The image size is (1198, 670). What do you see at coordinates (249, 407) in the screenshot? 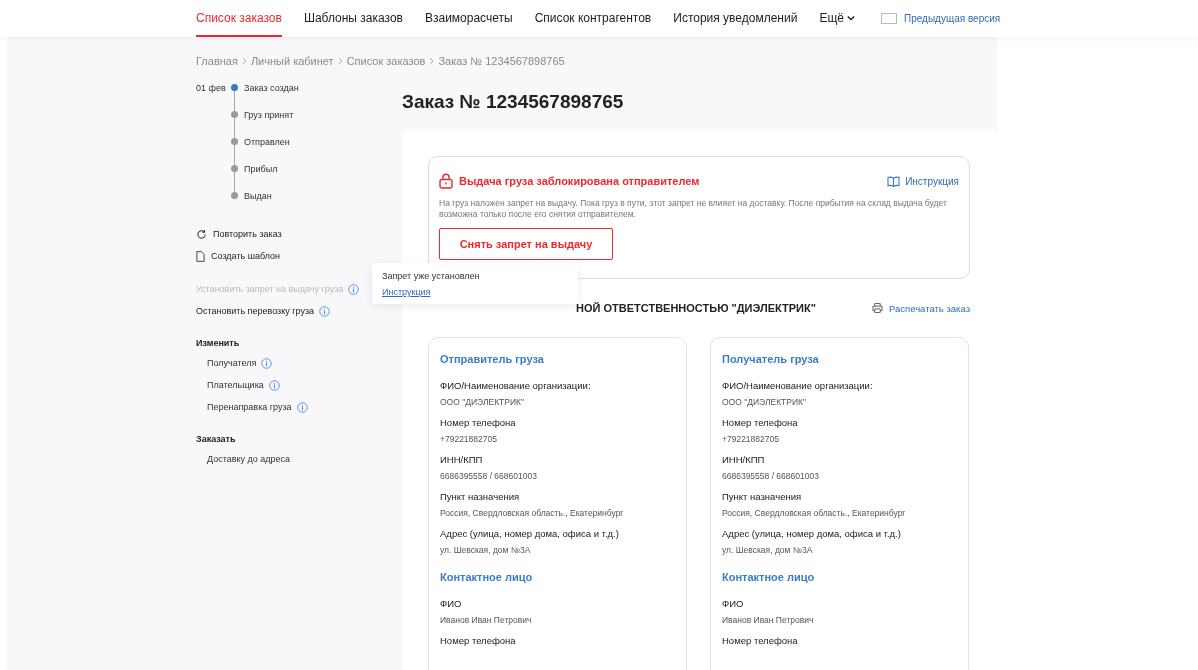
I see `menu-link: Перенаправка груза` at bounding box center [249, 407].